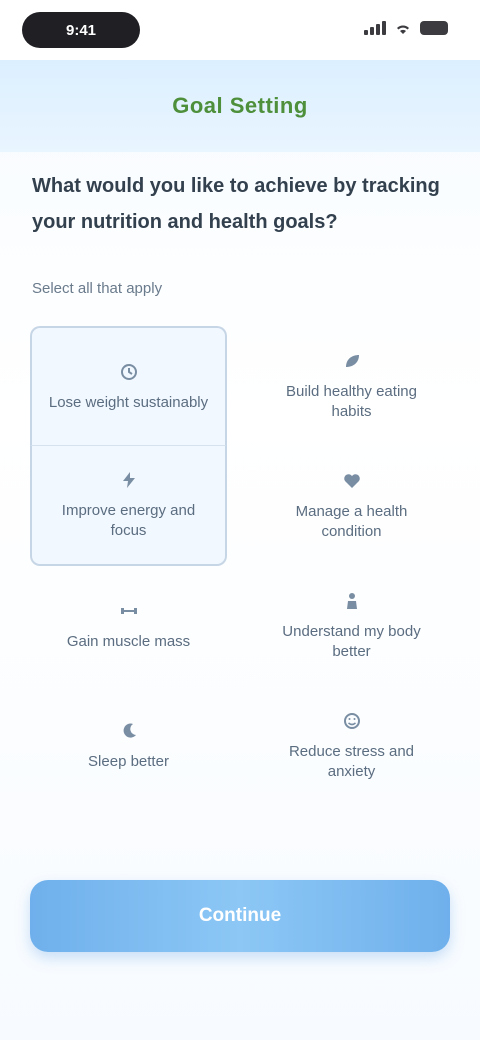 The height and width of the screenshot is (1040, 480). Describe the element at coordinates (352, 601) in the screenshot. I see `body-icon` at that location.